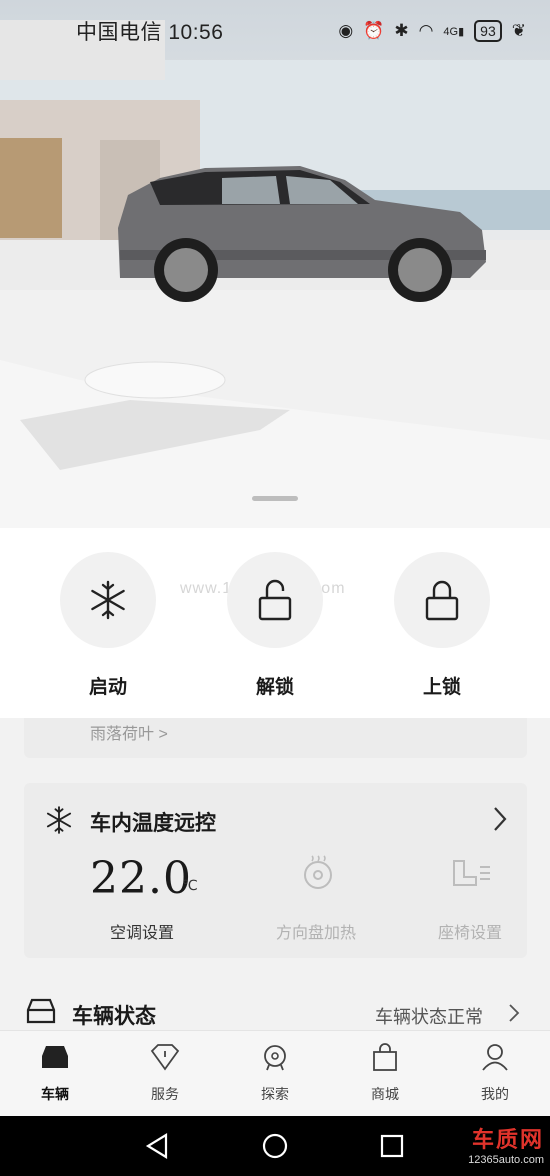 The width and height of the screenshot is (550, 1176). I want to click on lock-control: 上锁, so click(442, 625).